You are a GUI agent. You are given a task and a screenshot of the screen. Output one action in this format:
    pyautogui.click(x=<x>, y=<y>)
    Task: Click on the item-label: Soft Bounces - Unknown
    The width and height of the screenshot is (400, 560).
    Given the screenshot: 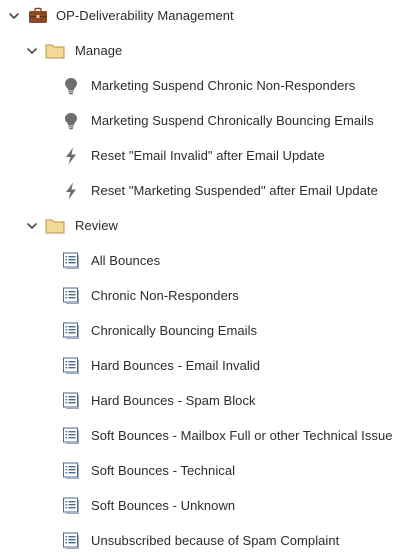 What is the action you would take?
    pyautogui.click(x=163, y=505)
    